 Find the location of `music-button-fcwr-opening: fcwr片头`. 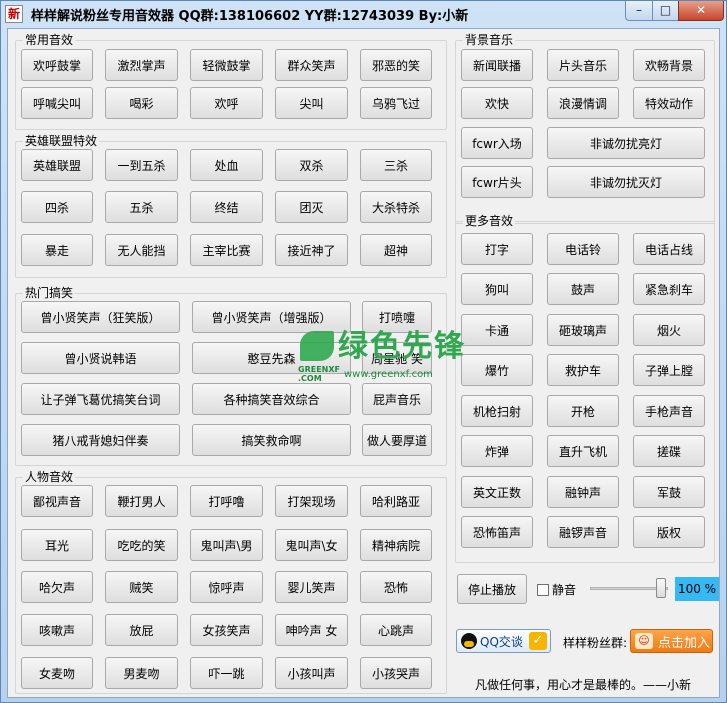

music-button-fcwr-opening: fcwr片头 is located at coordinates (497, 182).